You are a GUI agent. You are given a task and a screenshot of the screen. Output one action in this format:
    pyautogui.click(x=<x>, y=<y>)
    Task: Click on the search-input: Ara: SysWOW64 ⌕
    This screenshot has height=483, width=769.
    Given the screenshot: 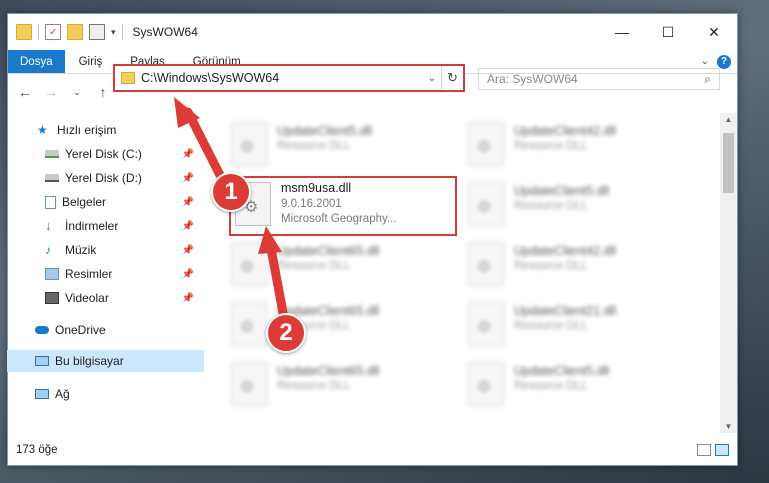 What is the action you would take?
    pyautogui.click(x=599, y=79)
    